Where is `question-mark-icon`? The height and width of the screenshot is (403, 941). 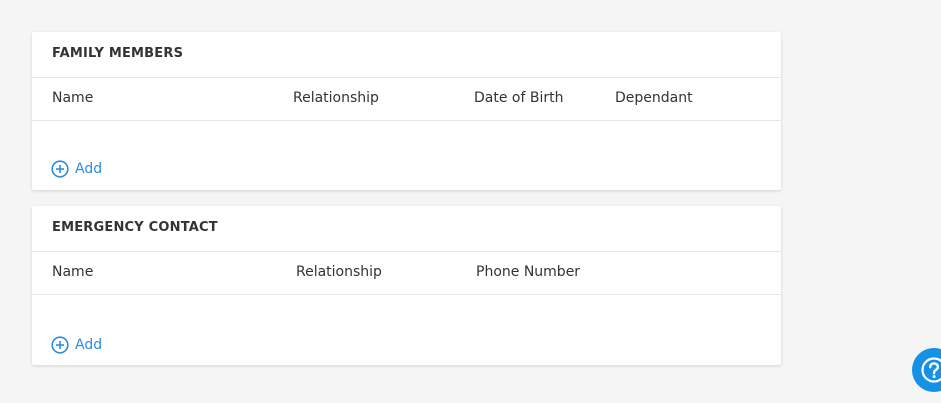 question-mark-icon is located at coordinates (931, 370).